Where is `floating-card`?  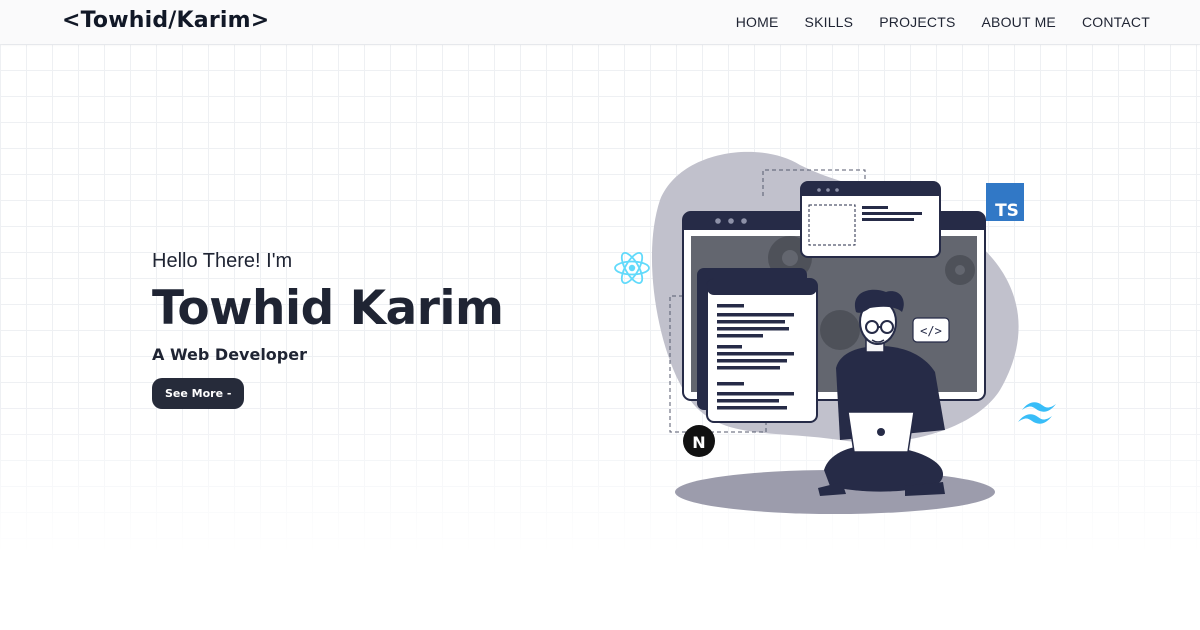 floating-card is located at coordinates (870, 219).